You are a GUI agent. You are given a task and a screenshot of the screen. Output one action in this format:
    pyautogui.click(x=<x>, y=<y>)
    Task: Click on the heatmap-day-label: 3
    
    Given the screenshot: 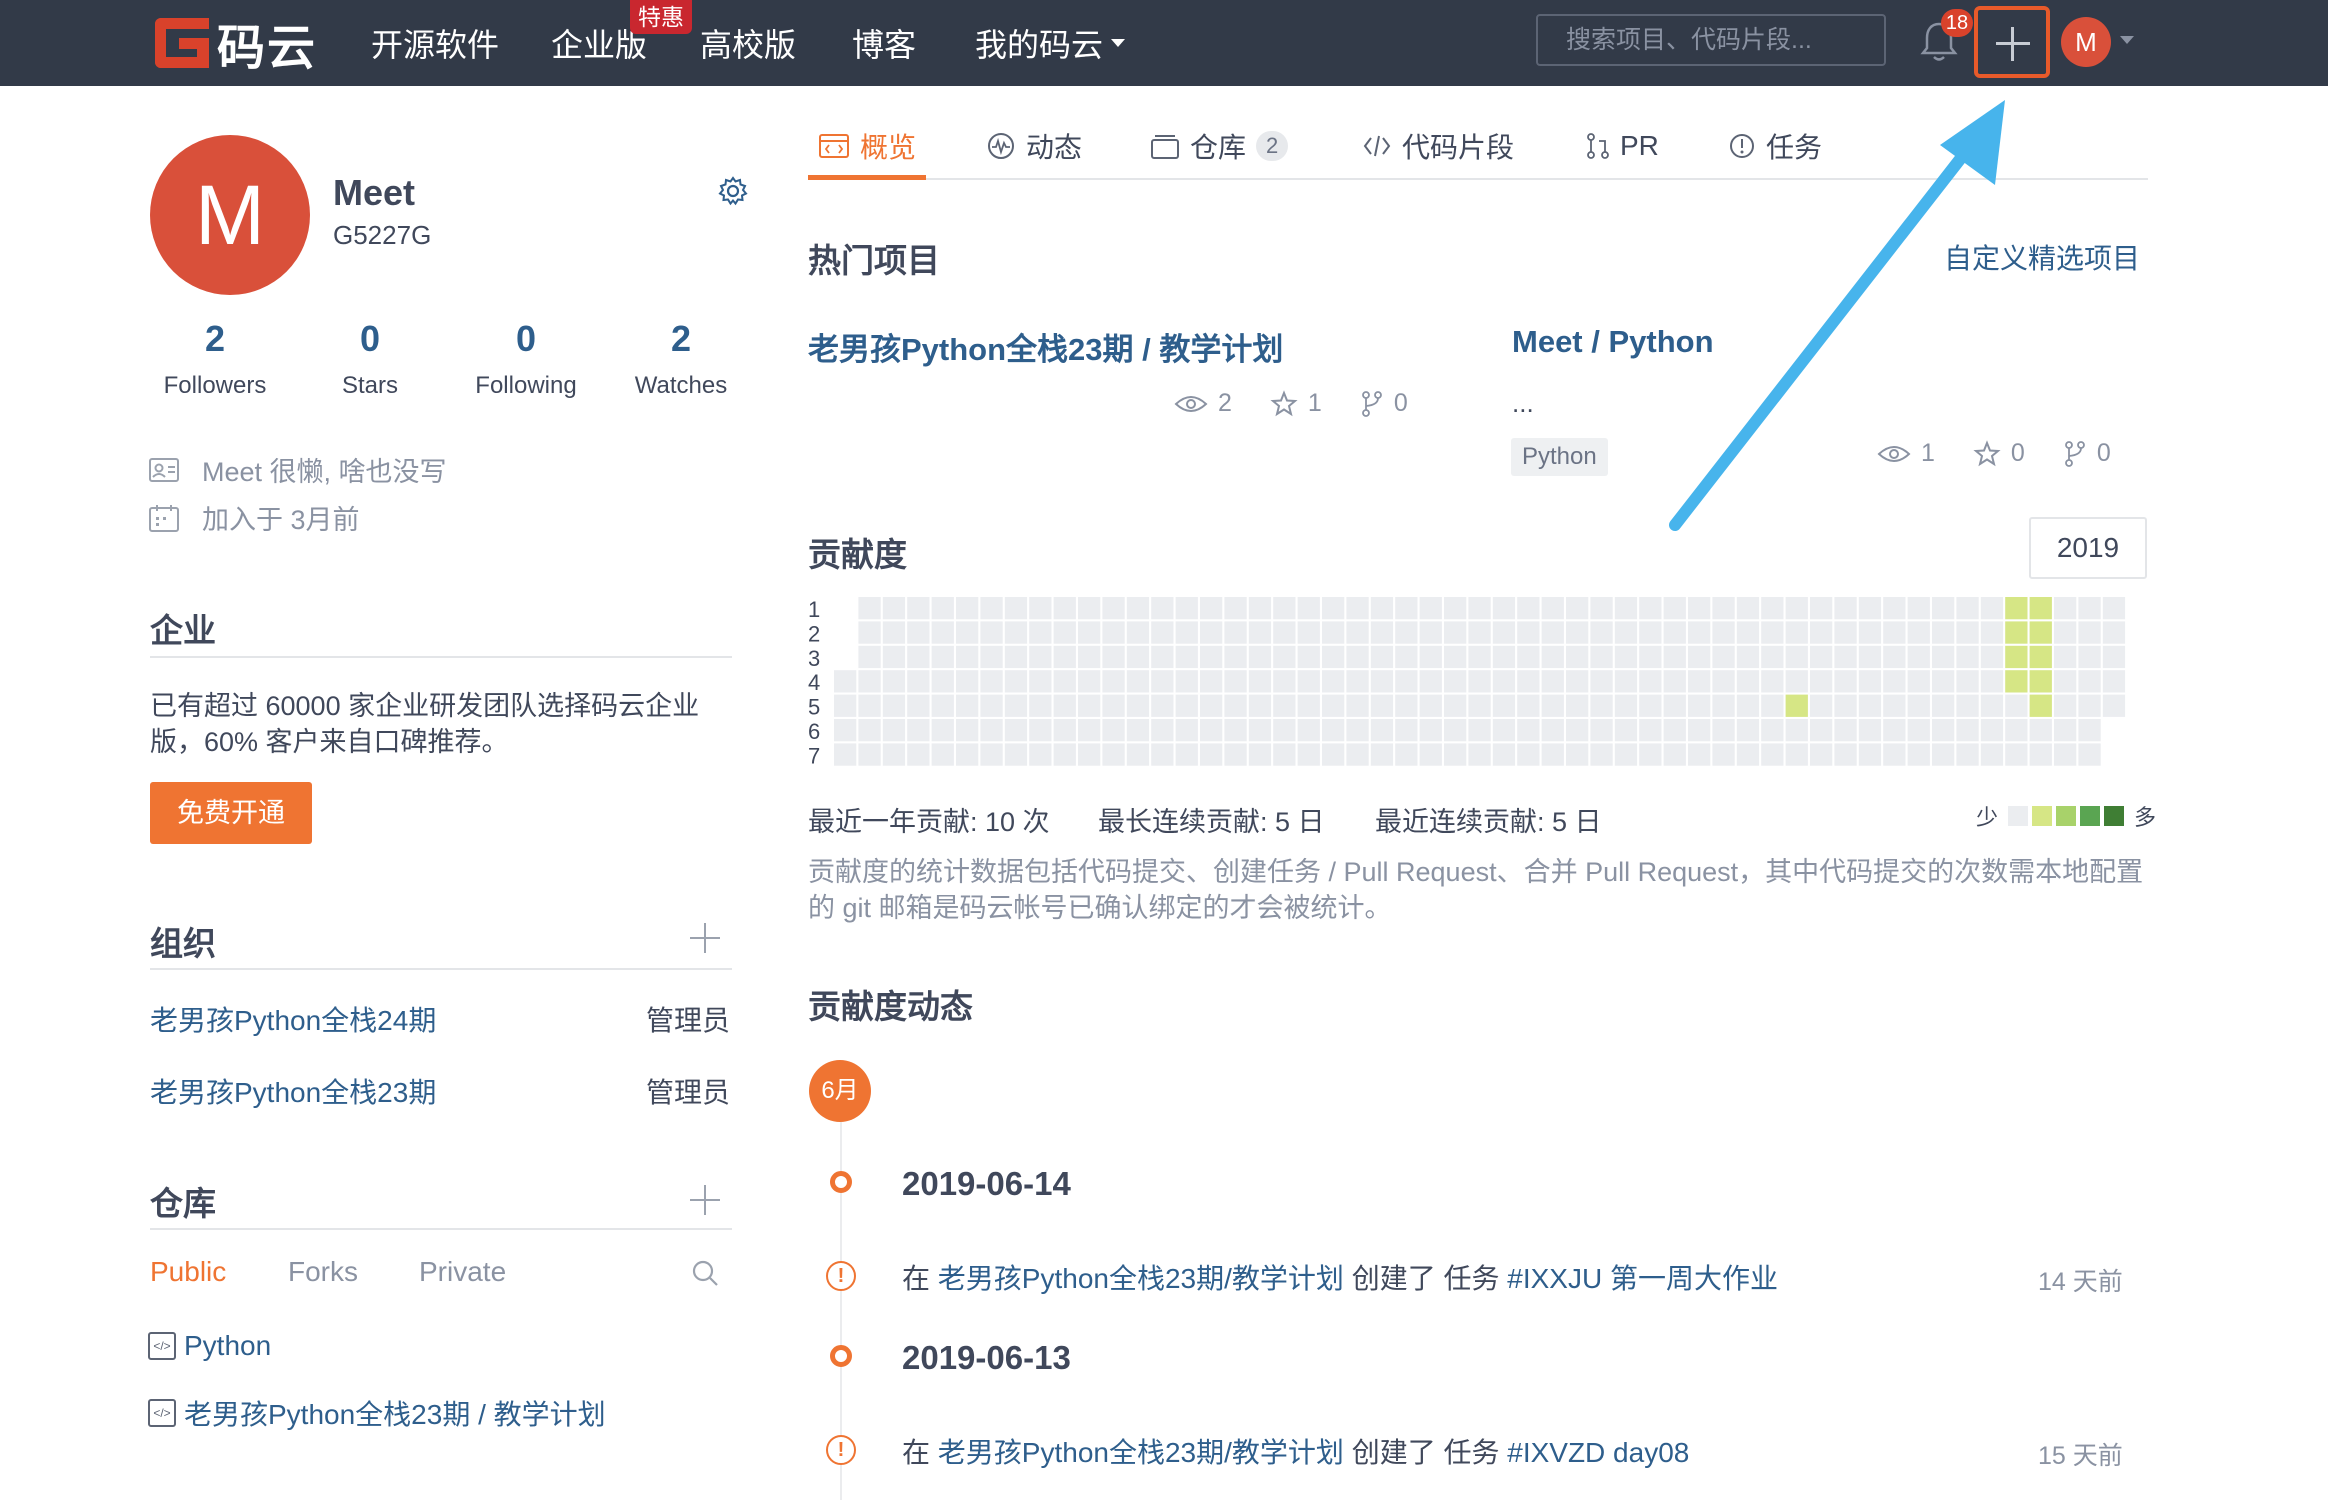 What is the action you would take?
    pyautogui.click(x=814, y=658)
    